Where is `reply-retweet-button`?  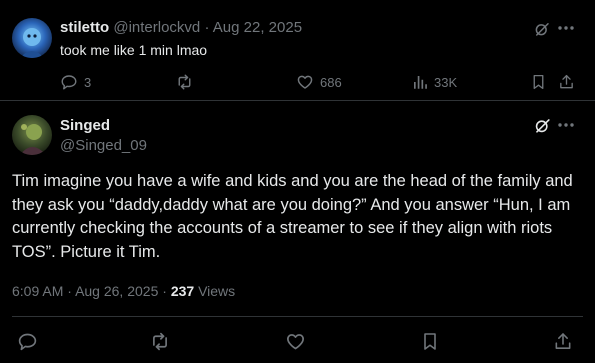
reply-retweet-button is located at coordinates (184, 82).